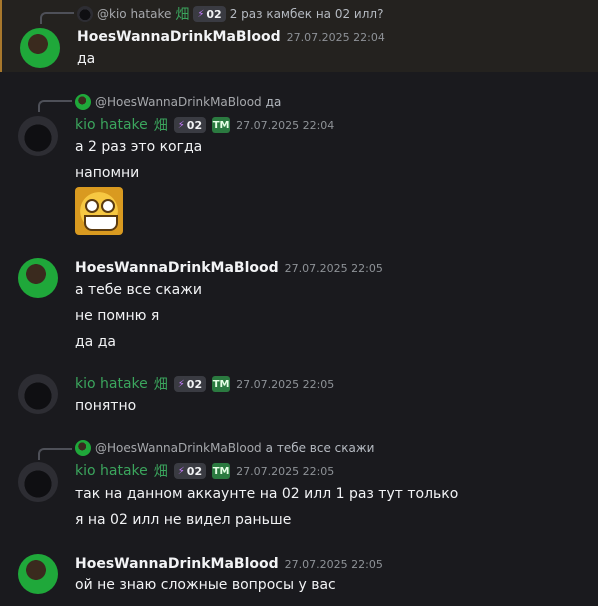 The width and height of the screenshot is (598, 606). I want to click on reply-tag-badge: ⚡ 02, so click(209, 14).